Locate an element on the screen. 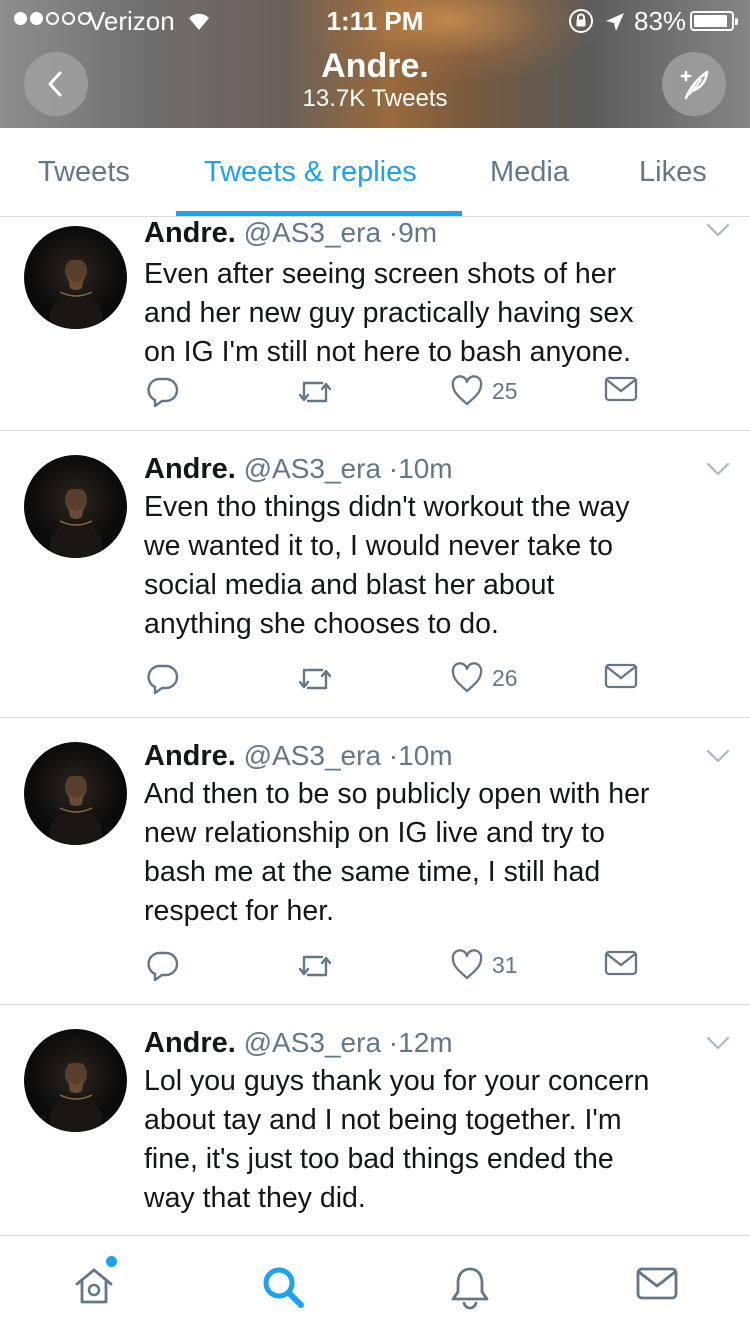 The width and height of the screenshot is (750, 1334). like-count: 25 is located at coordinates (505, 390).